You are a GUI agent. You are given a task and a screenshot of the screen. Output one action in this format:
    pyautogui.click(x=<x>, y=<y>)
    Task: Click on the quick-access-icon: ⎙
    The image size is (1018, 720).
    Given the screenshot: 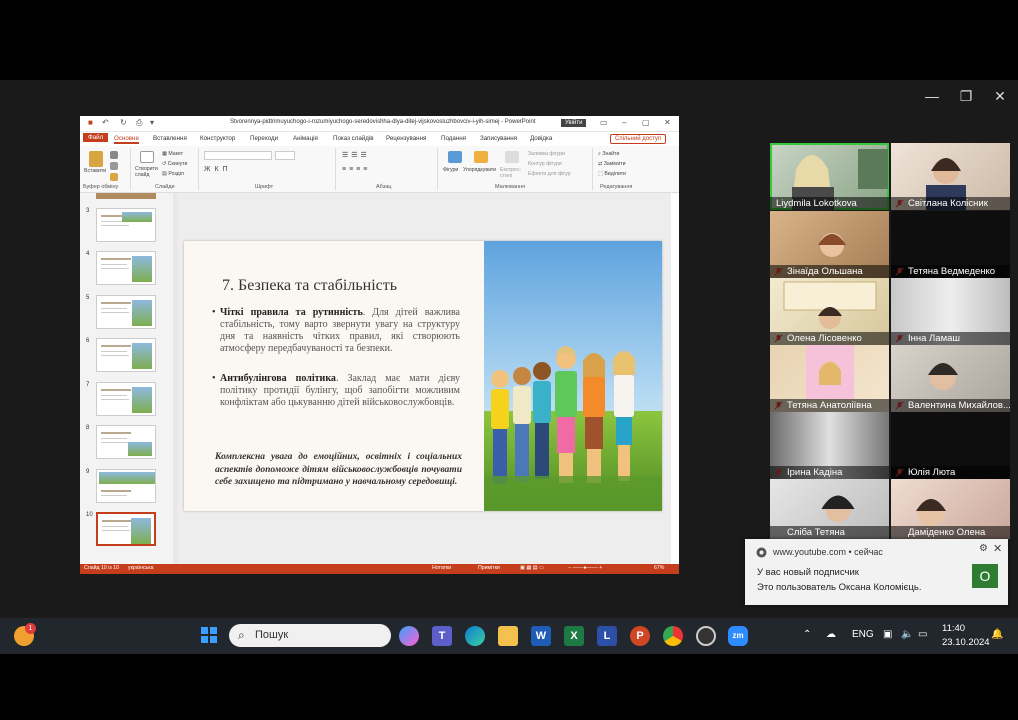 What is the action you would take?
    pyautogui.click(x=139, y=123)
    